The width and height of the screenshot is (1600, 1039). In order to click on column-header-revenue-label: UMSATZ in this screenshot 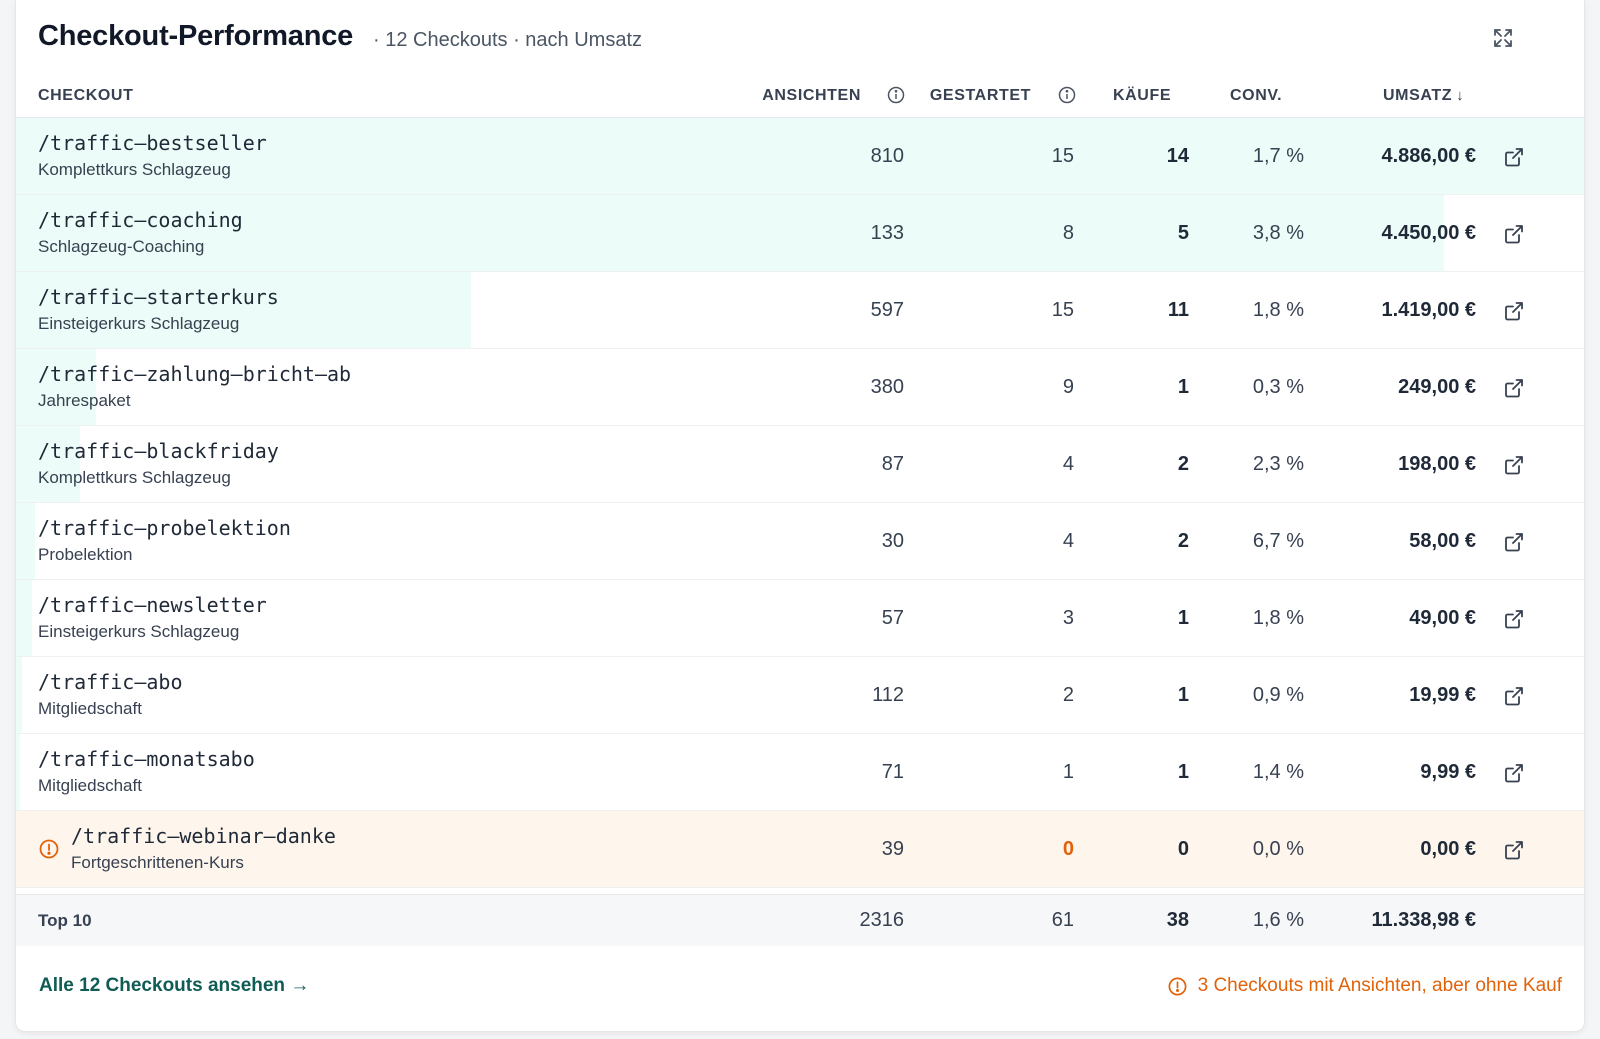, I will do `click(1418, 95)`.